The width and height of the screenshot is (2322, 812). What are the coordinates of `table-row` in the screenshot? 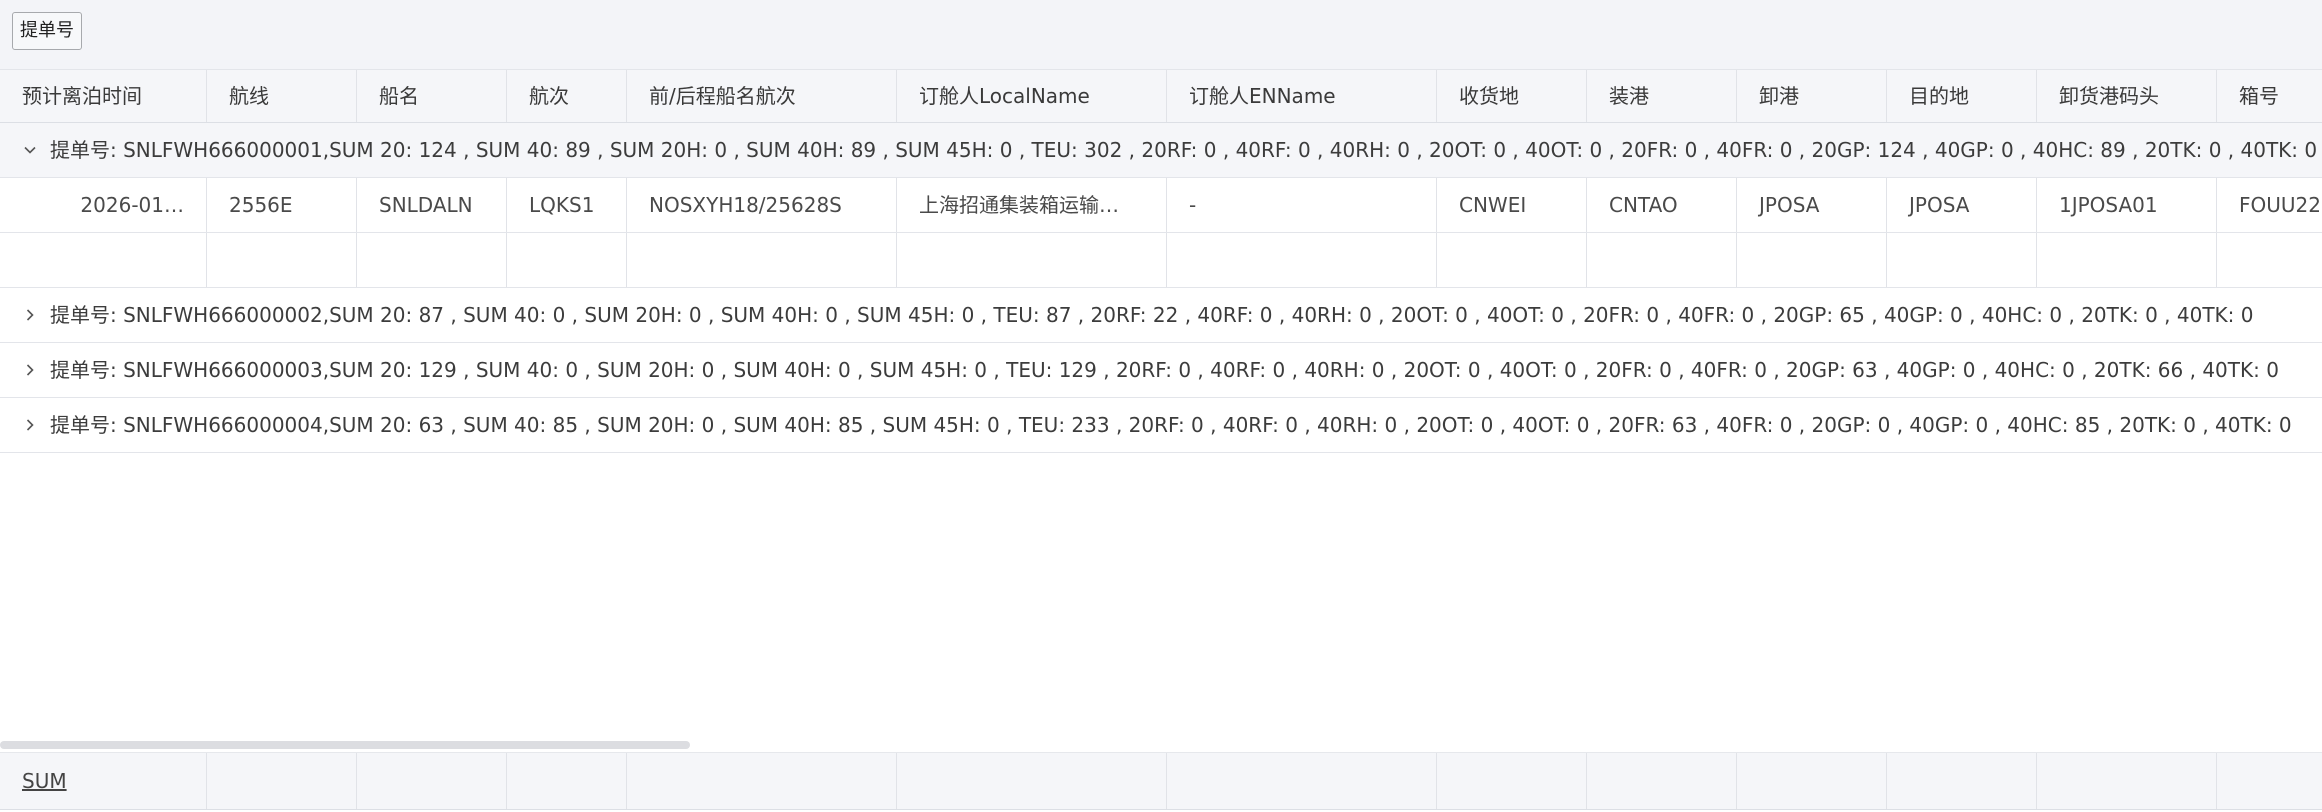 It's located at (1161, 260).